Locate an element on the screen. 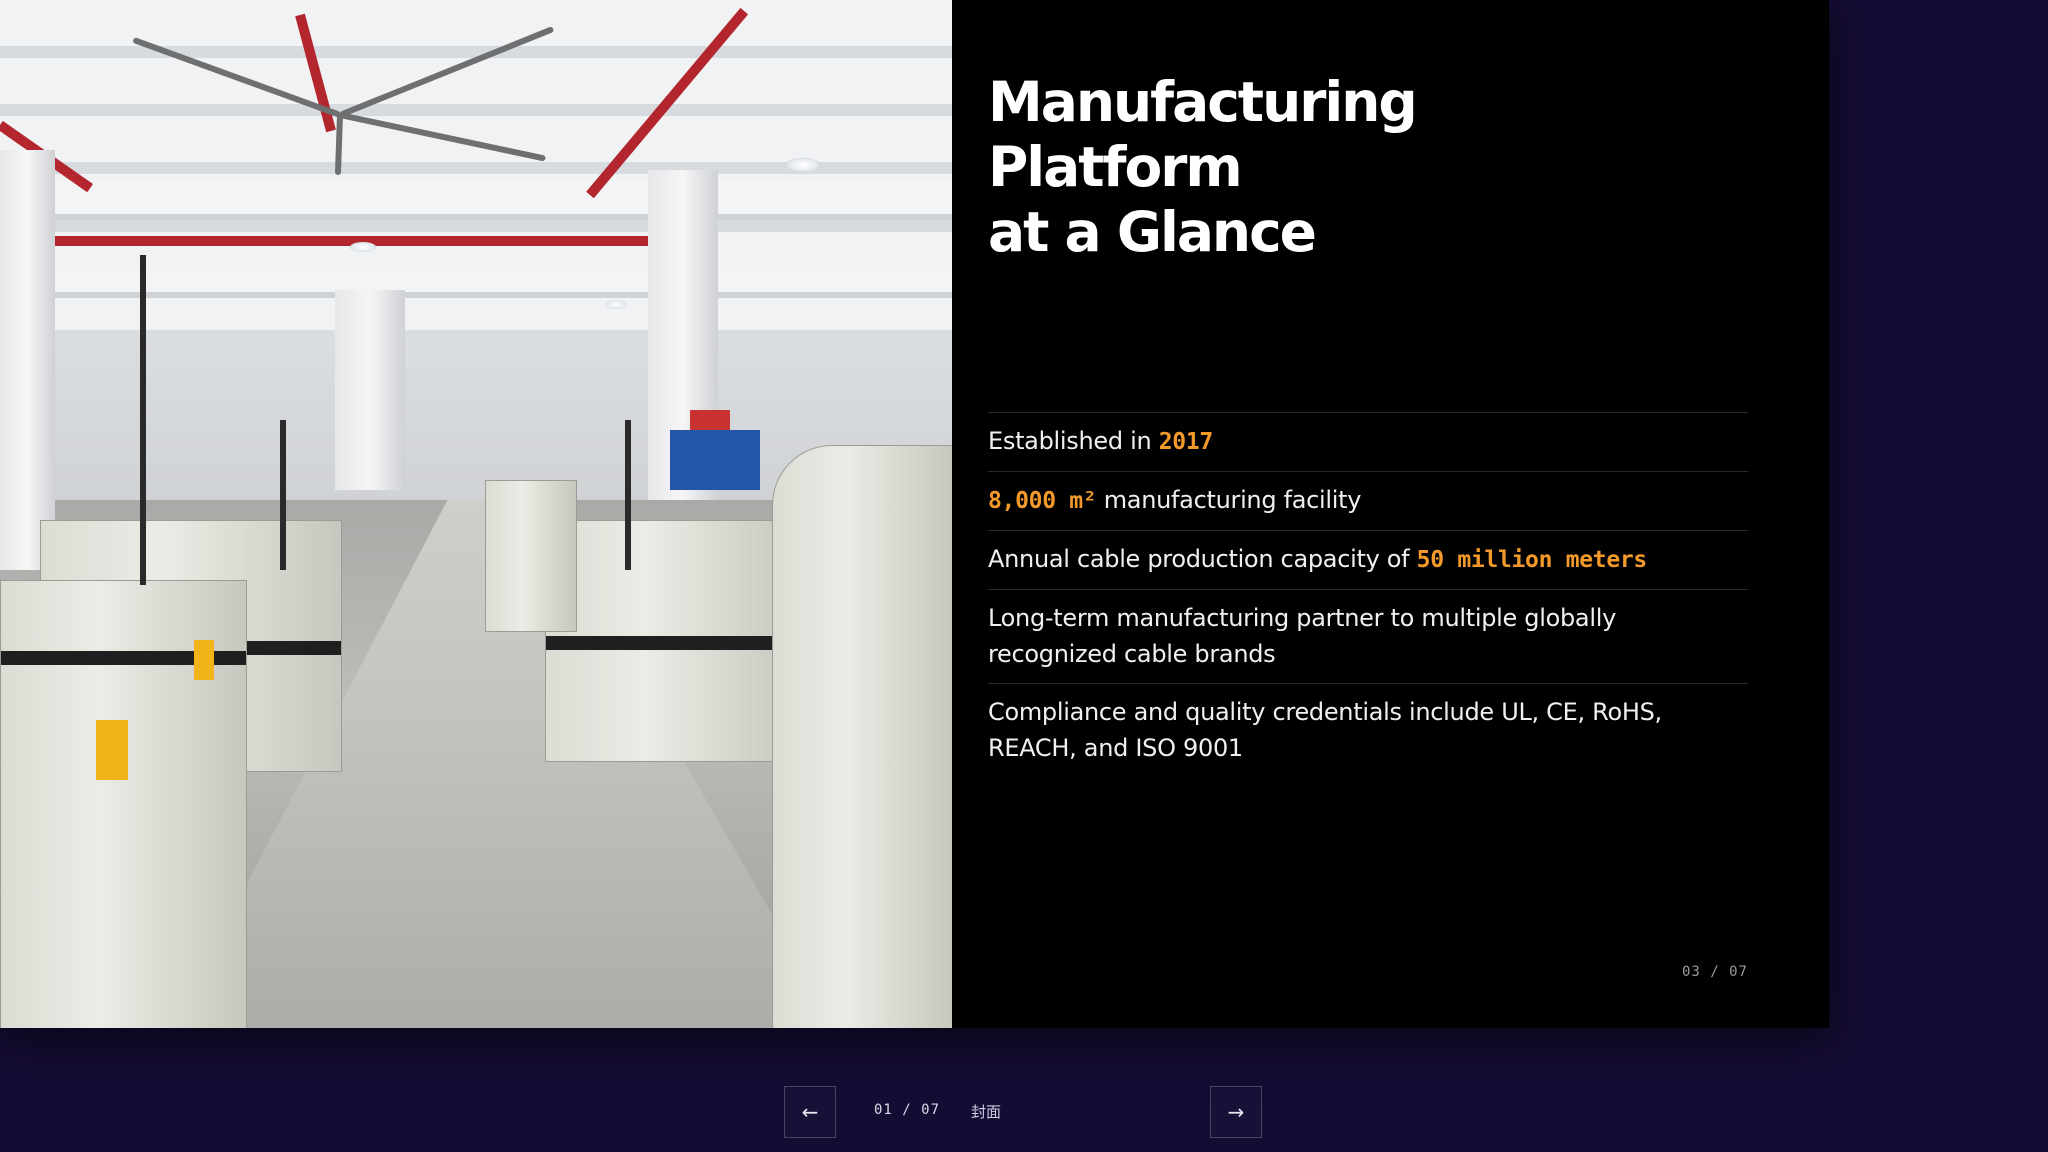 The height and width of the screenshot is (1152, 2048). fact-facility: 8,000 m² manufacturing facility is located at coordinates (1368, 501).